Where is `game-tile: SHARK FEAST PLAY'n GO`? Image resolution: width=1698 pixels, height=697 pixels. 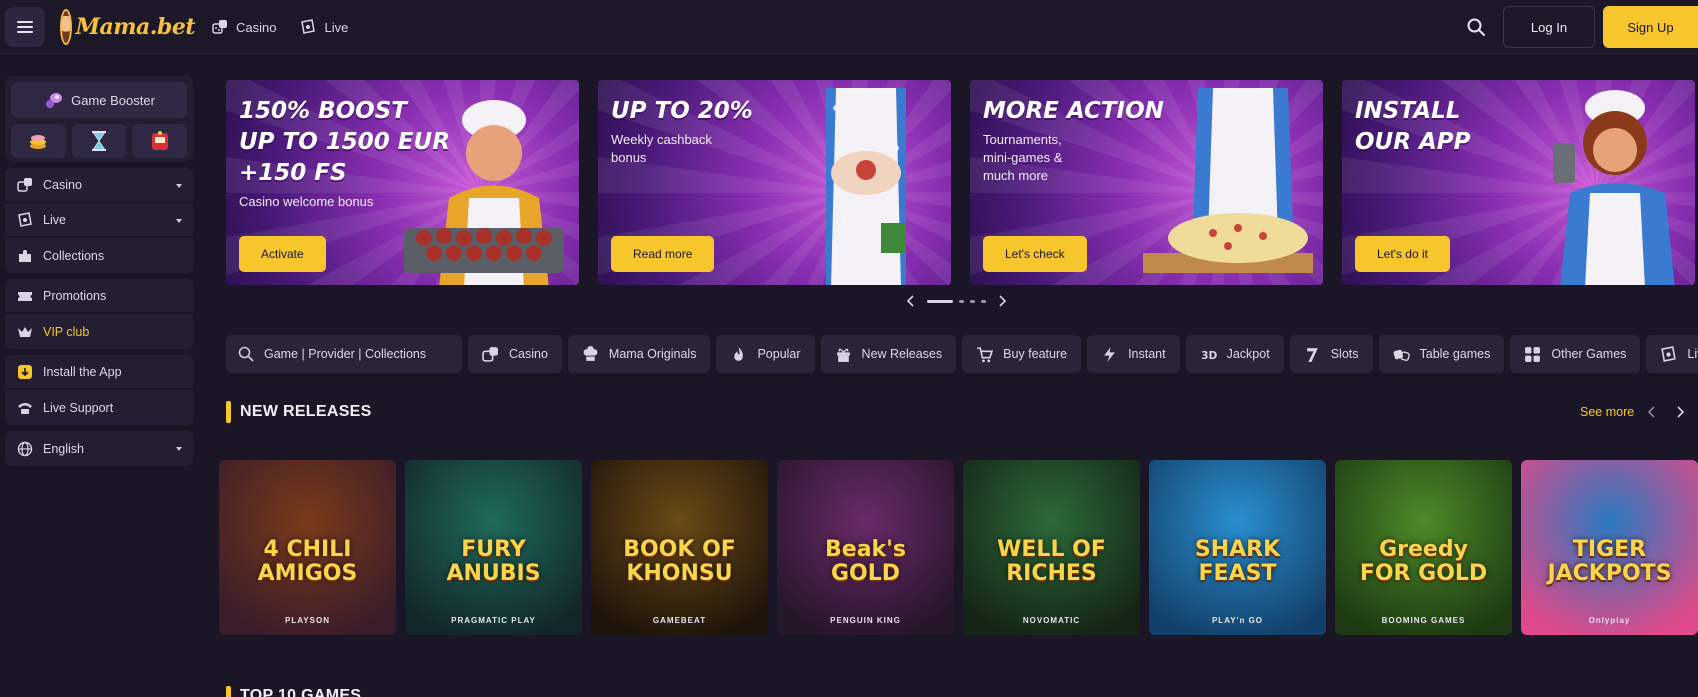 game-tile: SHARK FEAST PLAY'n GO is located at coordinates (1237, 547).